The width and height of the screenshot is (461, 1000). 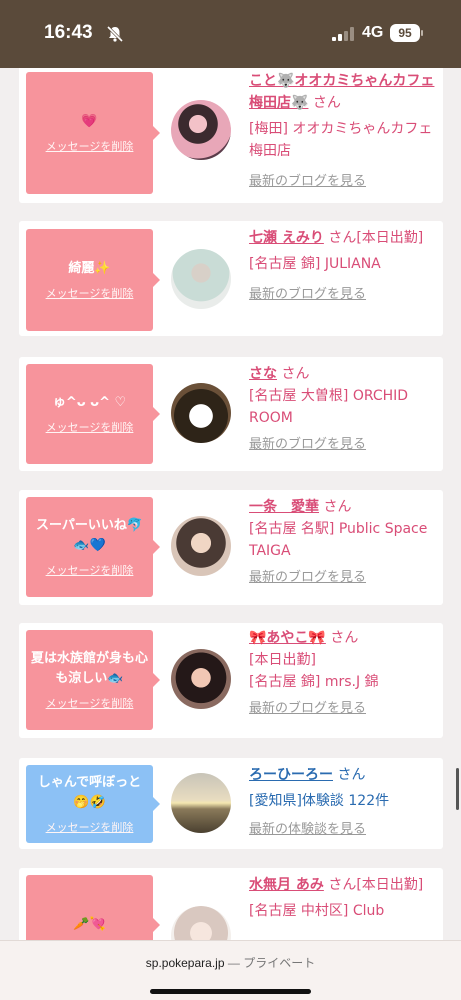 I want to click on status-bar: 16:43 4G 95, so click(x=230, y=34).